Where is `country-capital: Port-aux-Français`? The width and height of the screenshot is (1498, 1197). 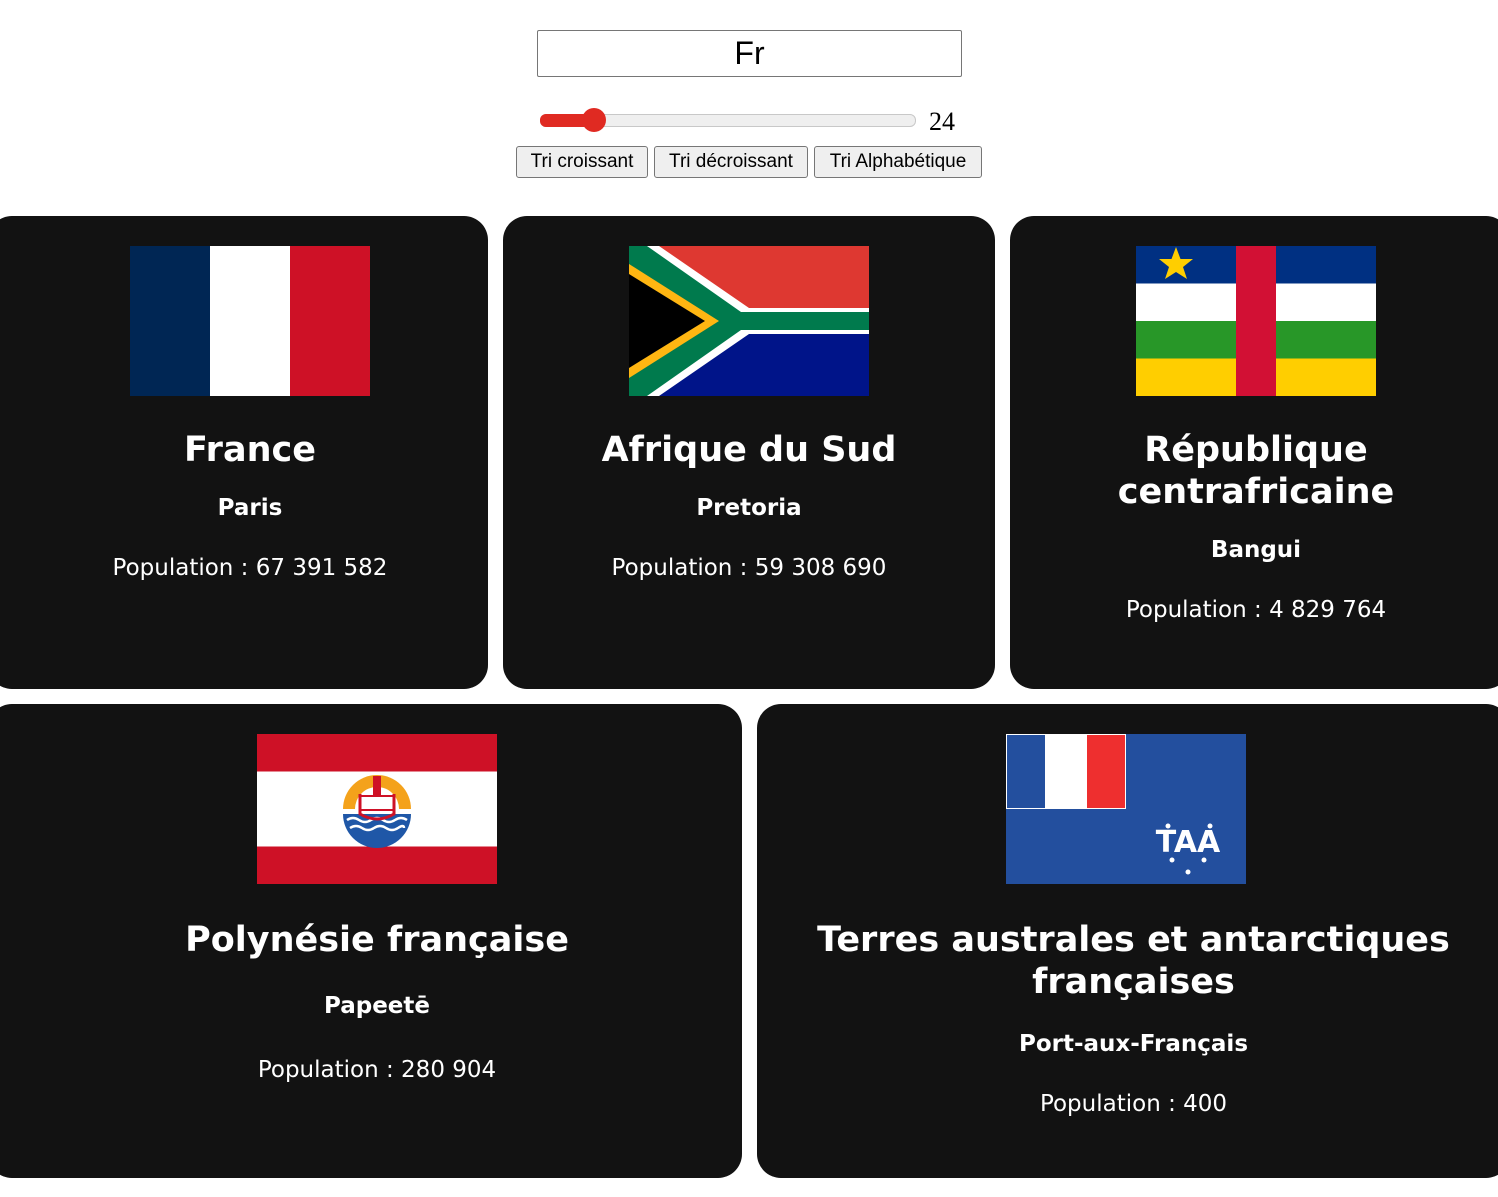 country-capital: Port-aux-Français is located at coordinates (1133, 1044).